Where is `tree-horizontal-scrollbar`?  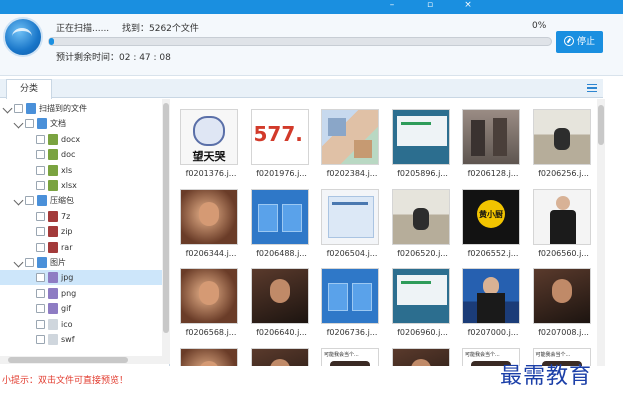 tree-horizontal-scrollbar is located at coordinates (81, 360).